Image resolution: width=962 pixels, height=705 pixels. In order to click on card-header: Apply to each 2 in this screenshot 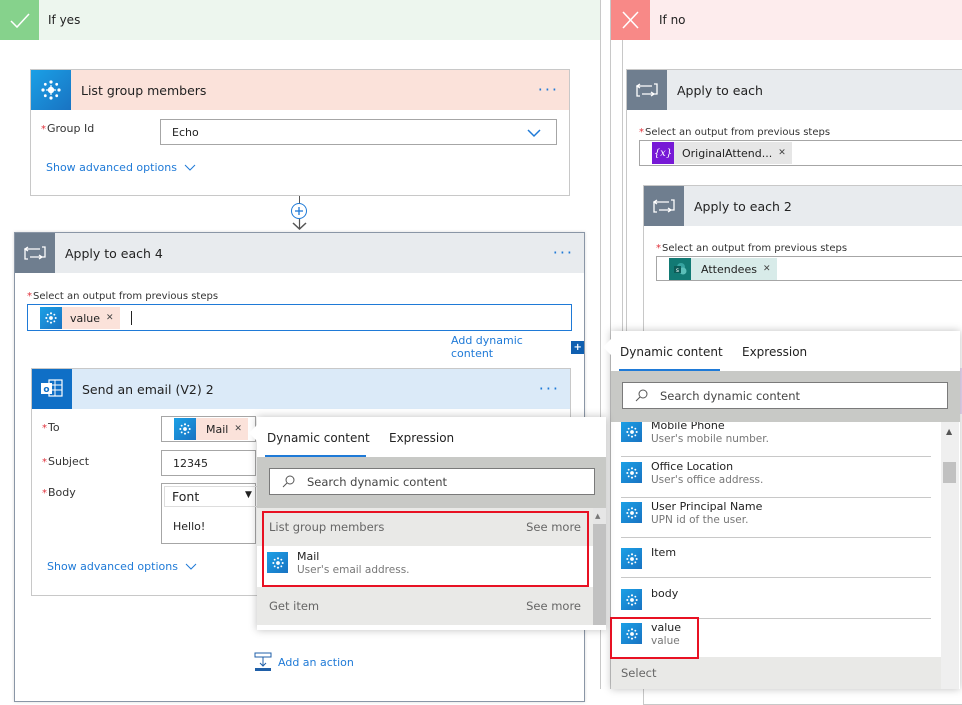, I will do `click(803, 206)`.